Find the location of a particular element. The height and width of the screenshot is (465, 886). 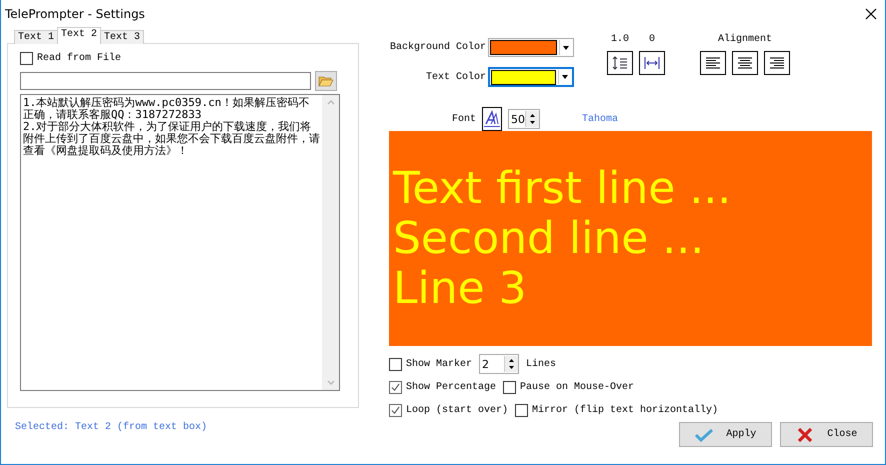

align-left-icon is located at coordinates (713, 63).